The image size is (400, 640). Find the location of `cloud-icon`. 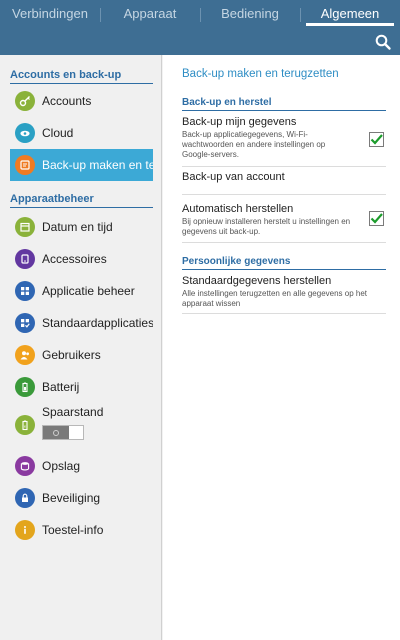

cloud-icon is located at coordinates (25, 133).